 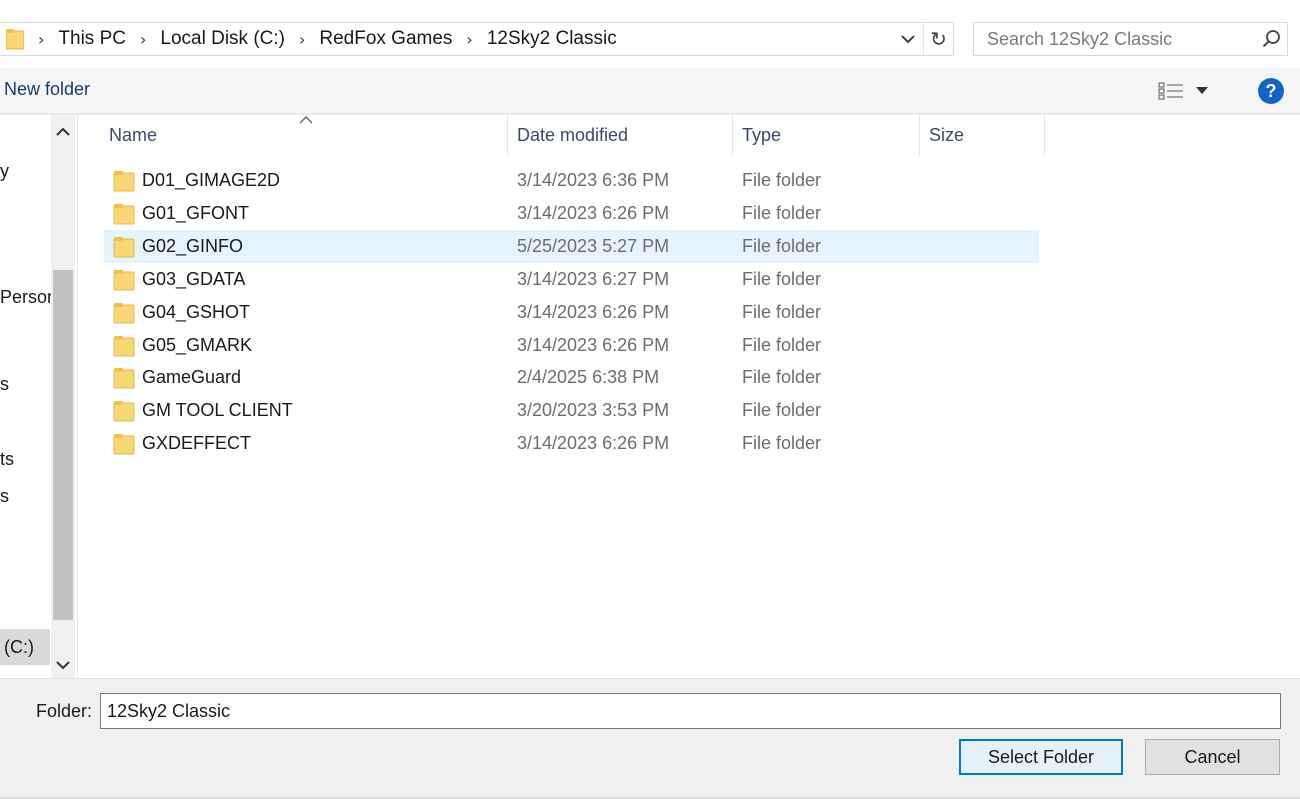 I want to click on table-row: GXDEFFECT 3/14/2023 6:26 PM File folder, so click(x=571, y=443).